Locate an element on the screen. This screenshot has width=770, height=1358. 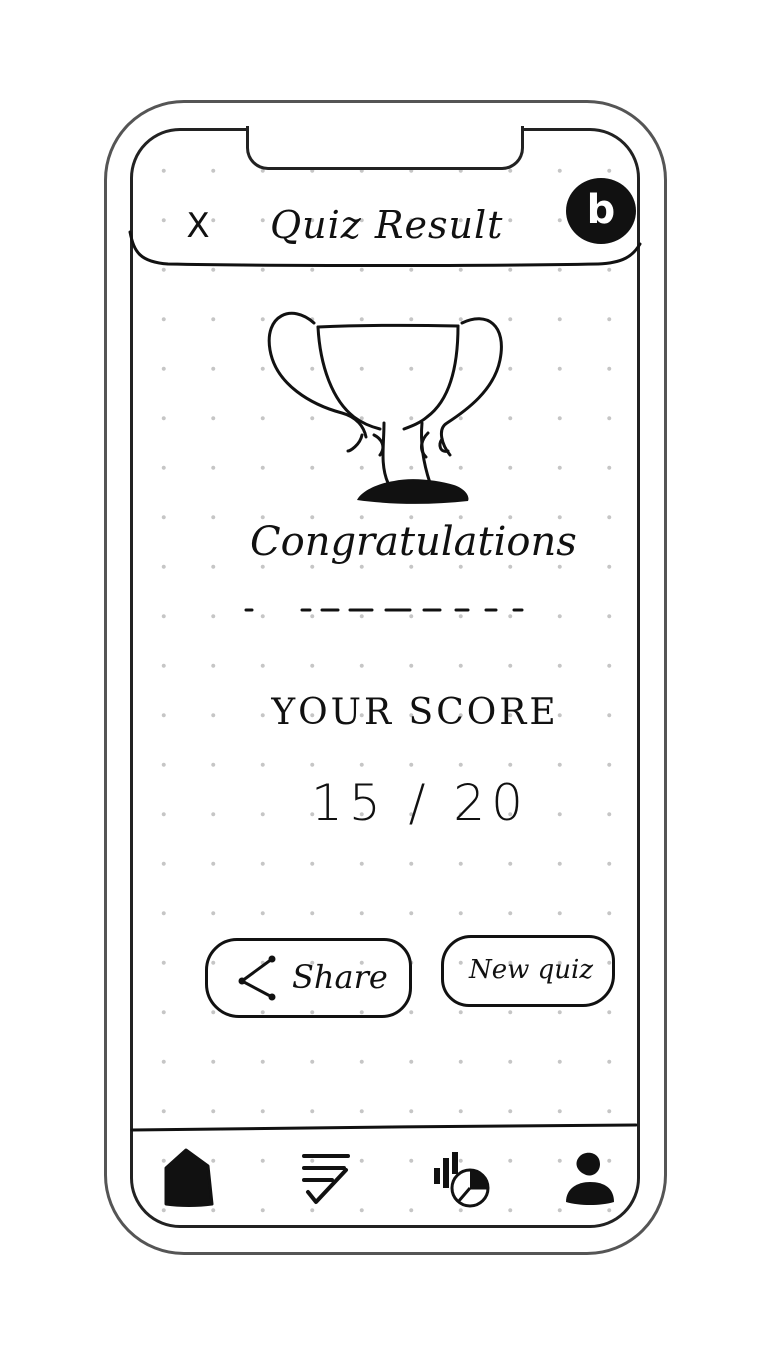
tab-bar-divider is located at coordinates (384, 1127).